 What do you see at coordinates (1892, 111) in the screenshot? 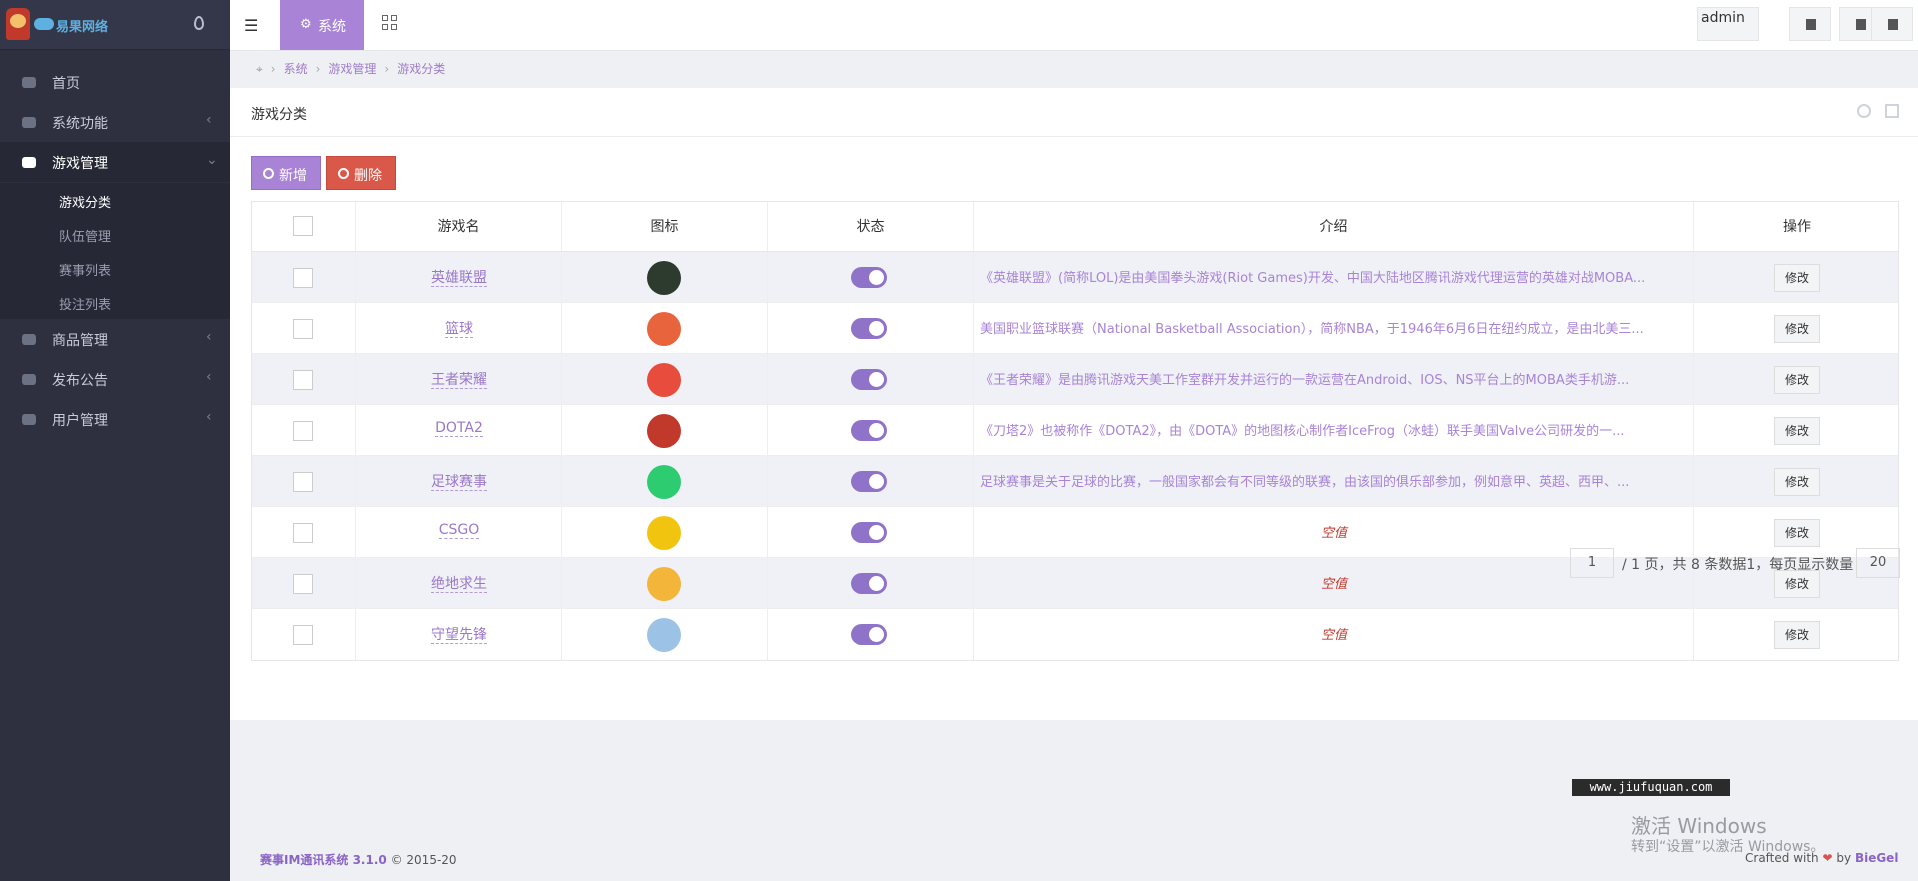
I see `fullscreen-icon` at bounding box center [1892, 111].